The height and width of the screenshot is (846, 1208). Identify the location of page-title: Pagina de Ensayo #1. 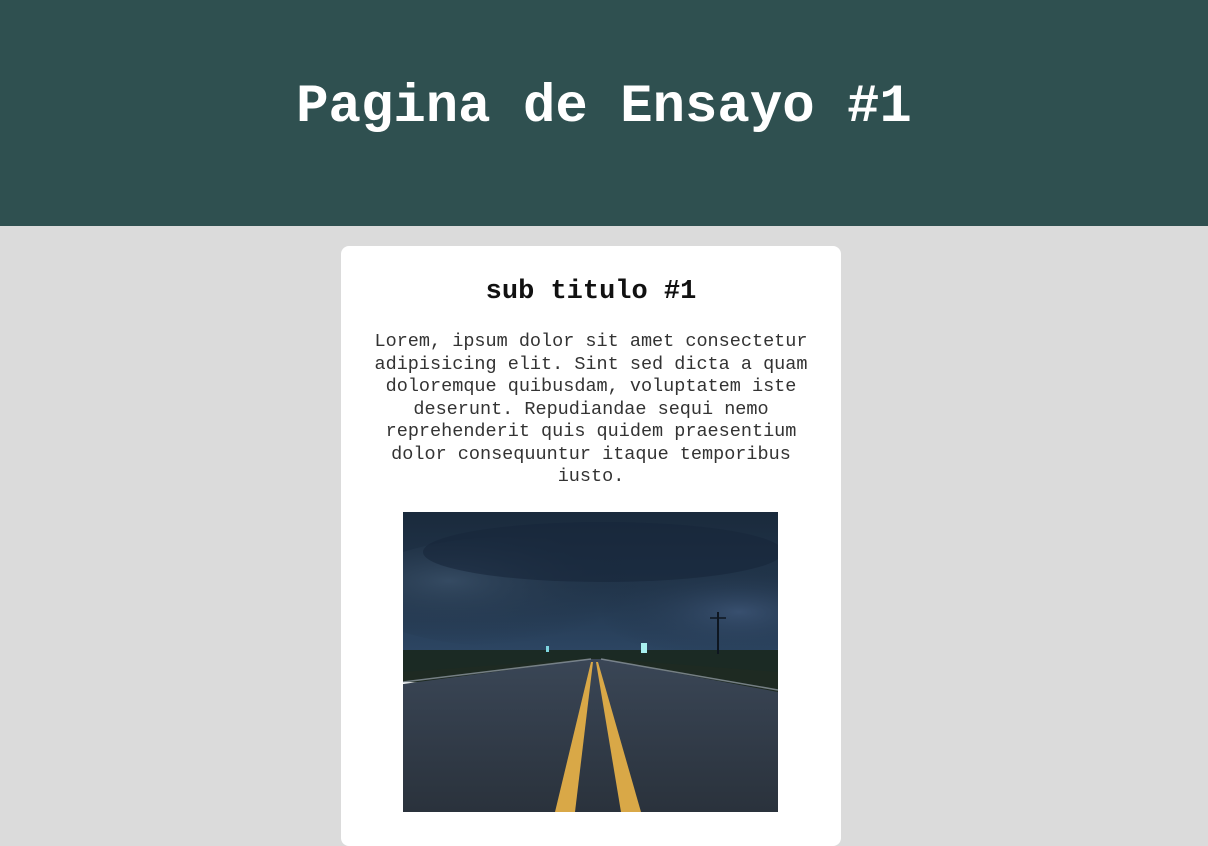
(604, 107).